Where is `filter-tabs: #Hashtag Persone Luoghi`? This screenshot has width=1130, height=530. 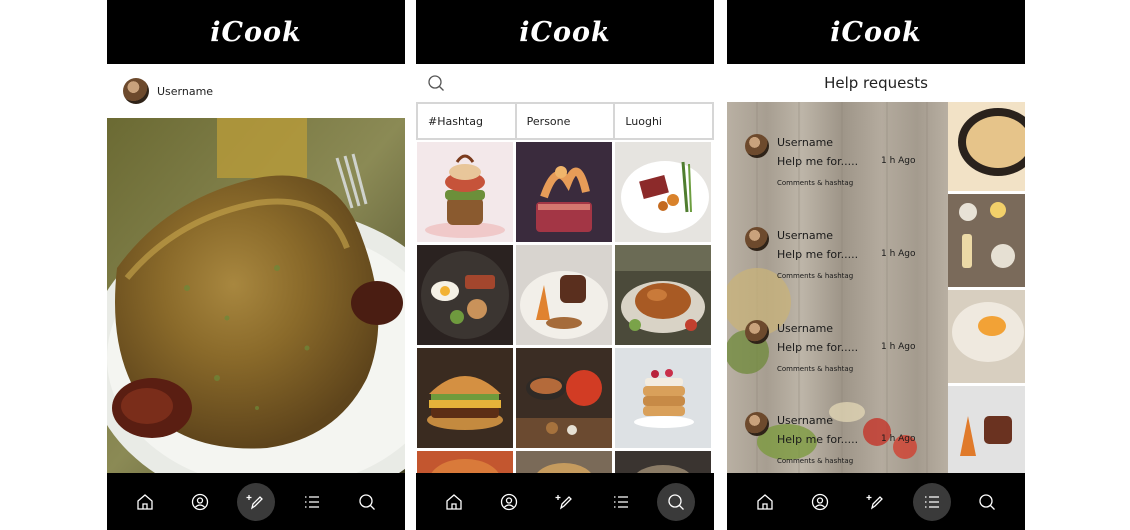 filter-tabs: #Hashtag Persone Luoghi is located at coordinates (565, 121).